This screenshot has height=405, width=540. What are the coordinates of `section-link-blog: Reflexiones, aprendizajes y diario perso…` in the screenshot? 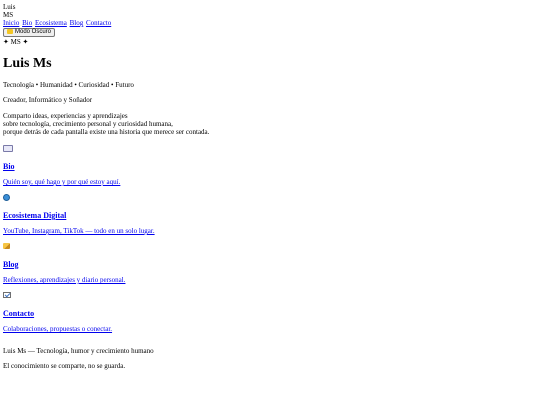 It's located at (64, 280).